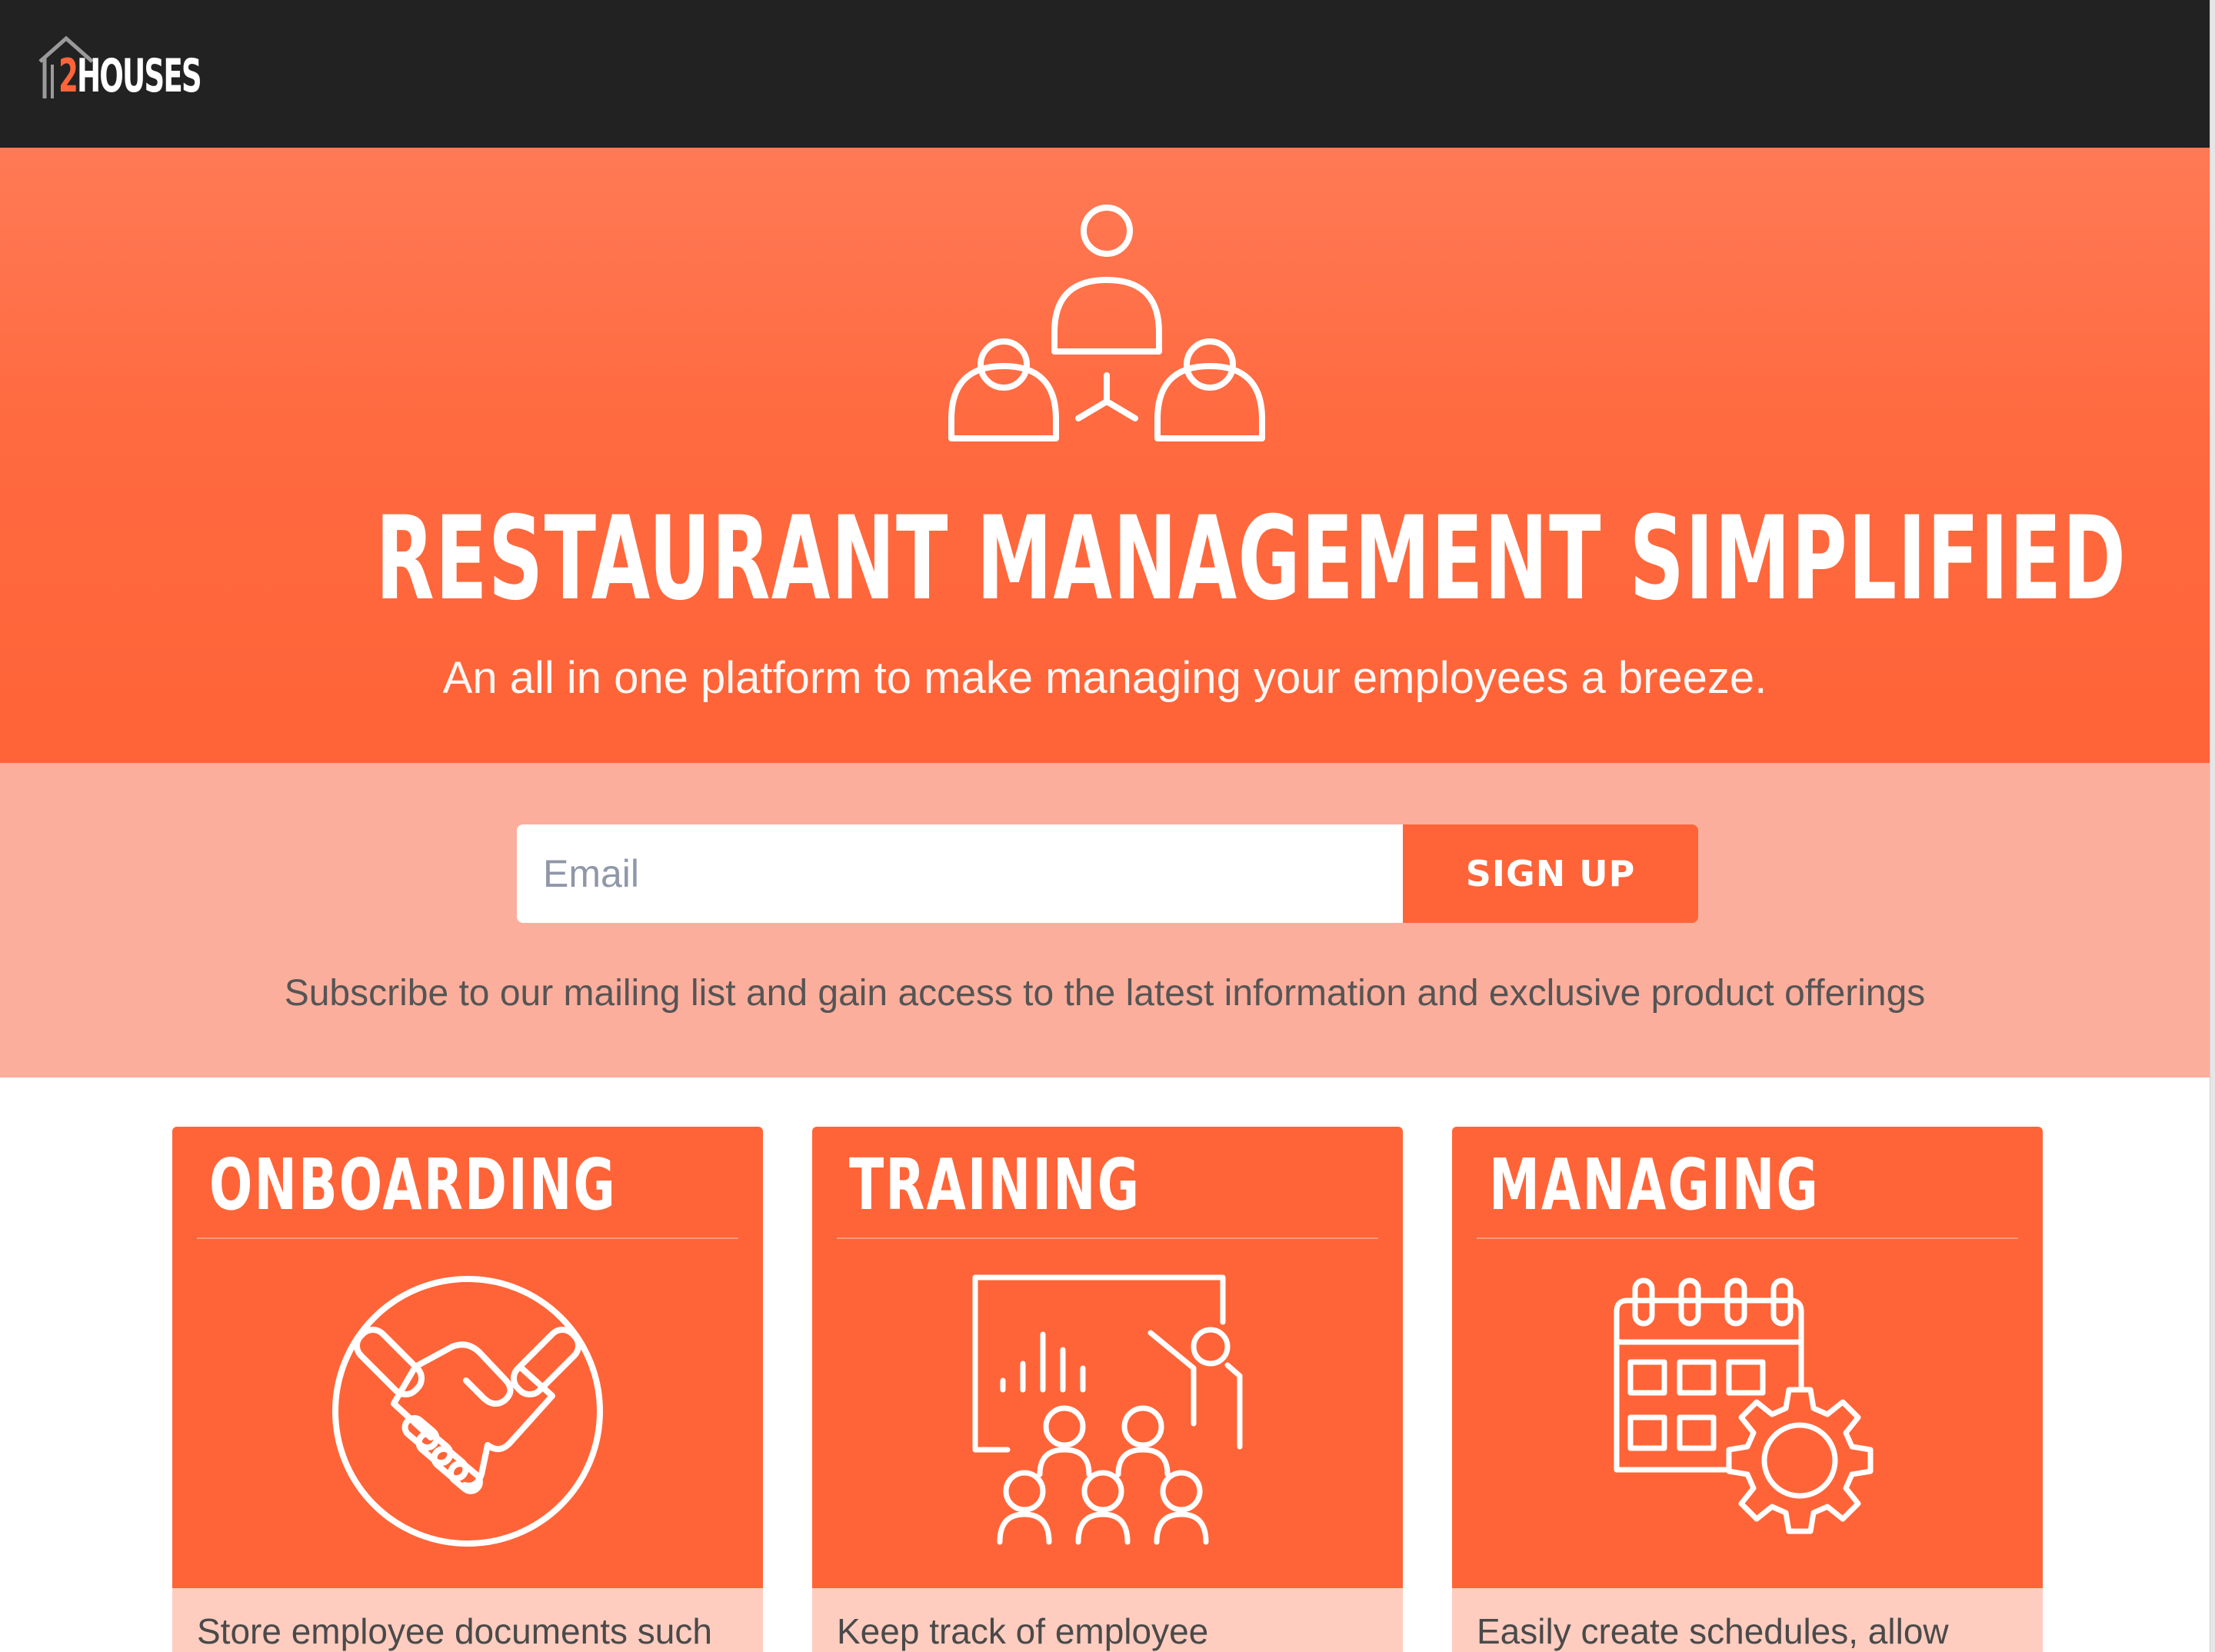  Describe the element at coordinates (960, 873) in the screenshot. I see `email-input` at that location.